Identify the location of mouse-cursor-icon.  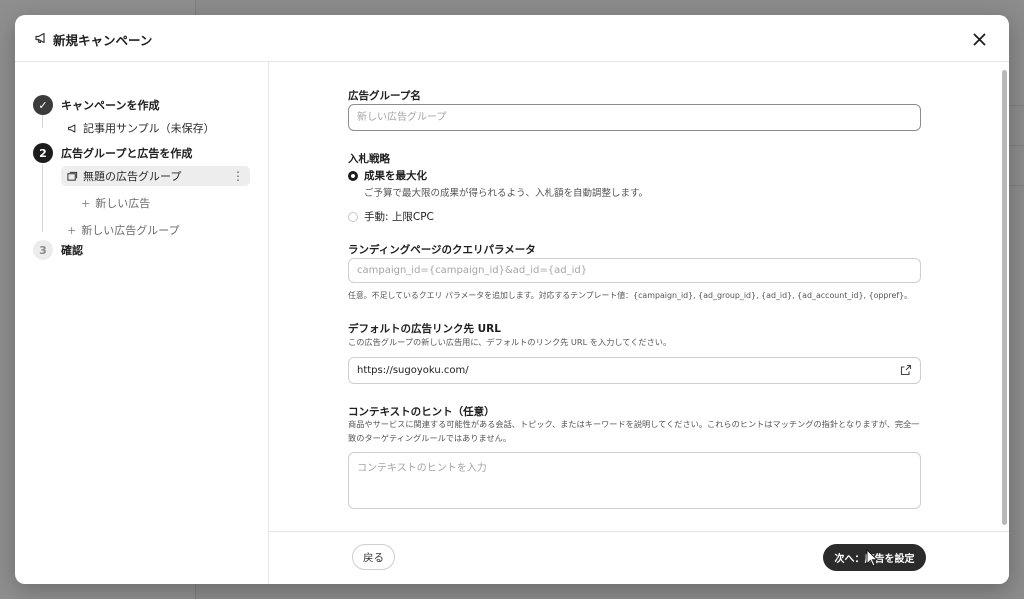
(872, 558).